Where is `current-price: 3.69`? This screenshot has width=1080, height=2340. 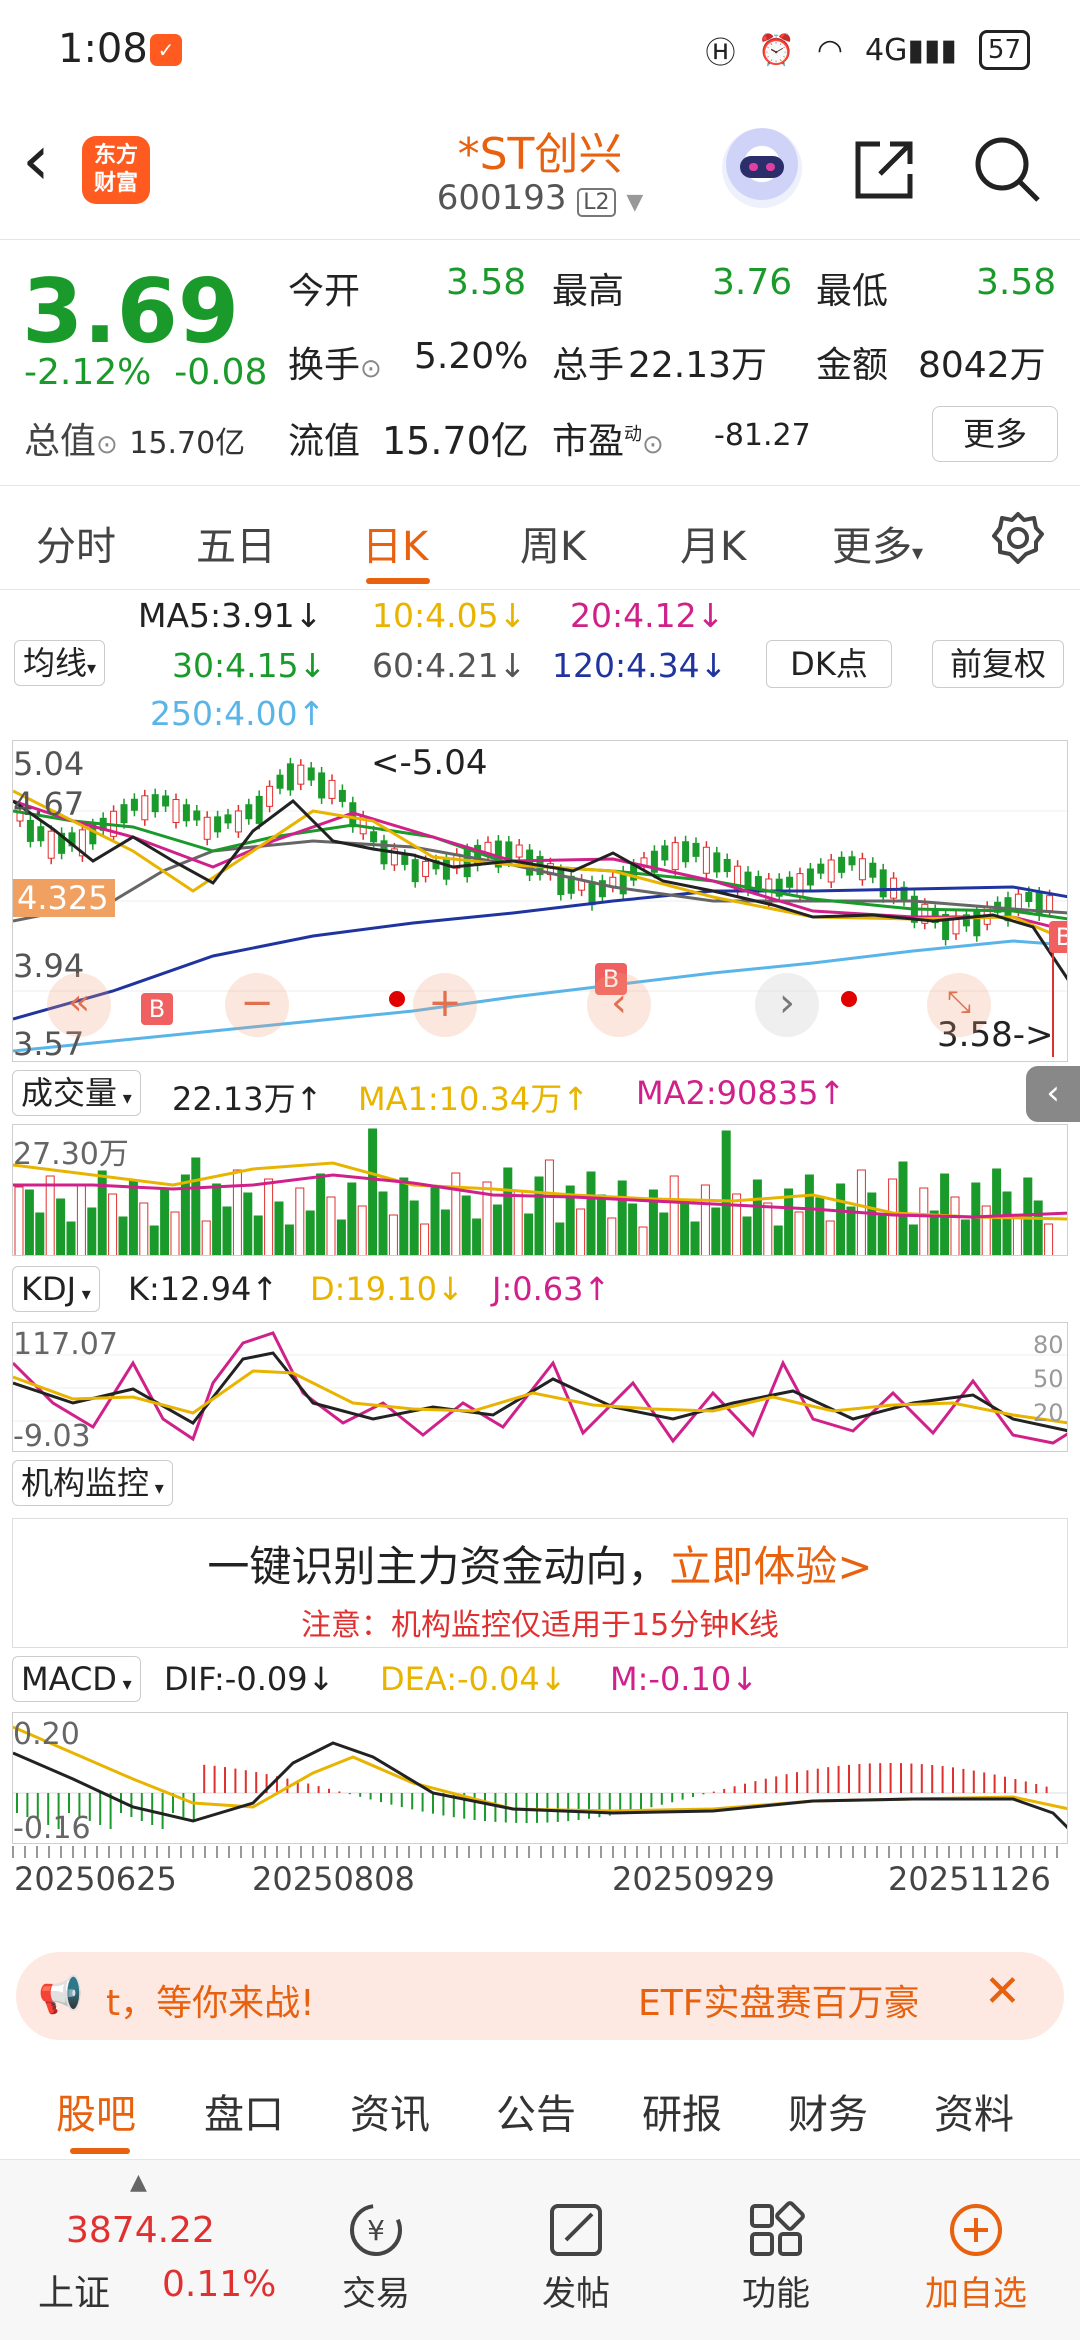 current-price: 3.69 is located at coordinates (131, 311).